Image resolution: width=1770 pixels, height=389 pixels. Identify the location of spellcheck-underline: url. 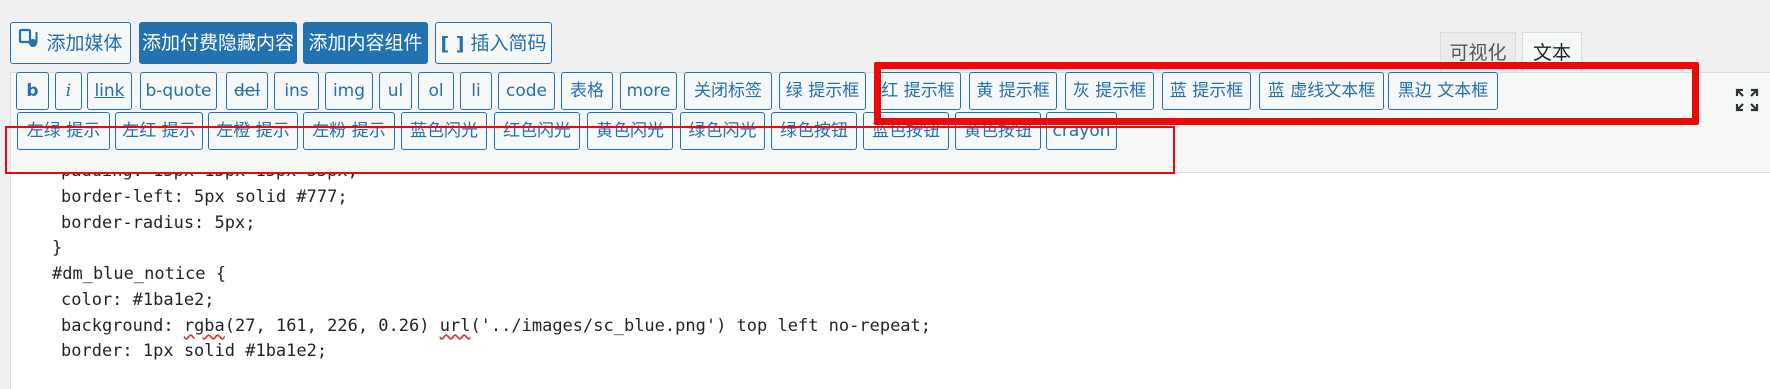
(455, 326).